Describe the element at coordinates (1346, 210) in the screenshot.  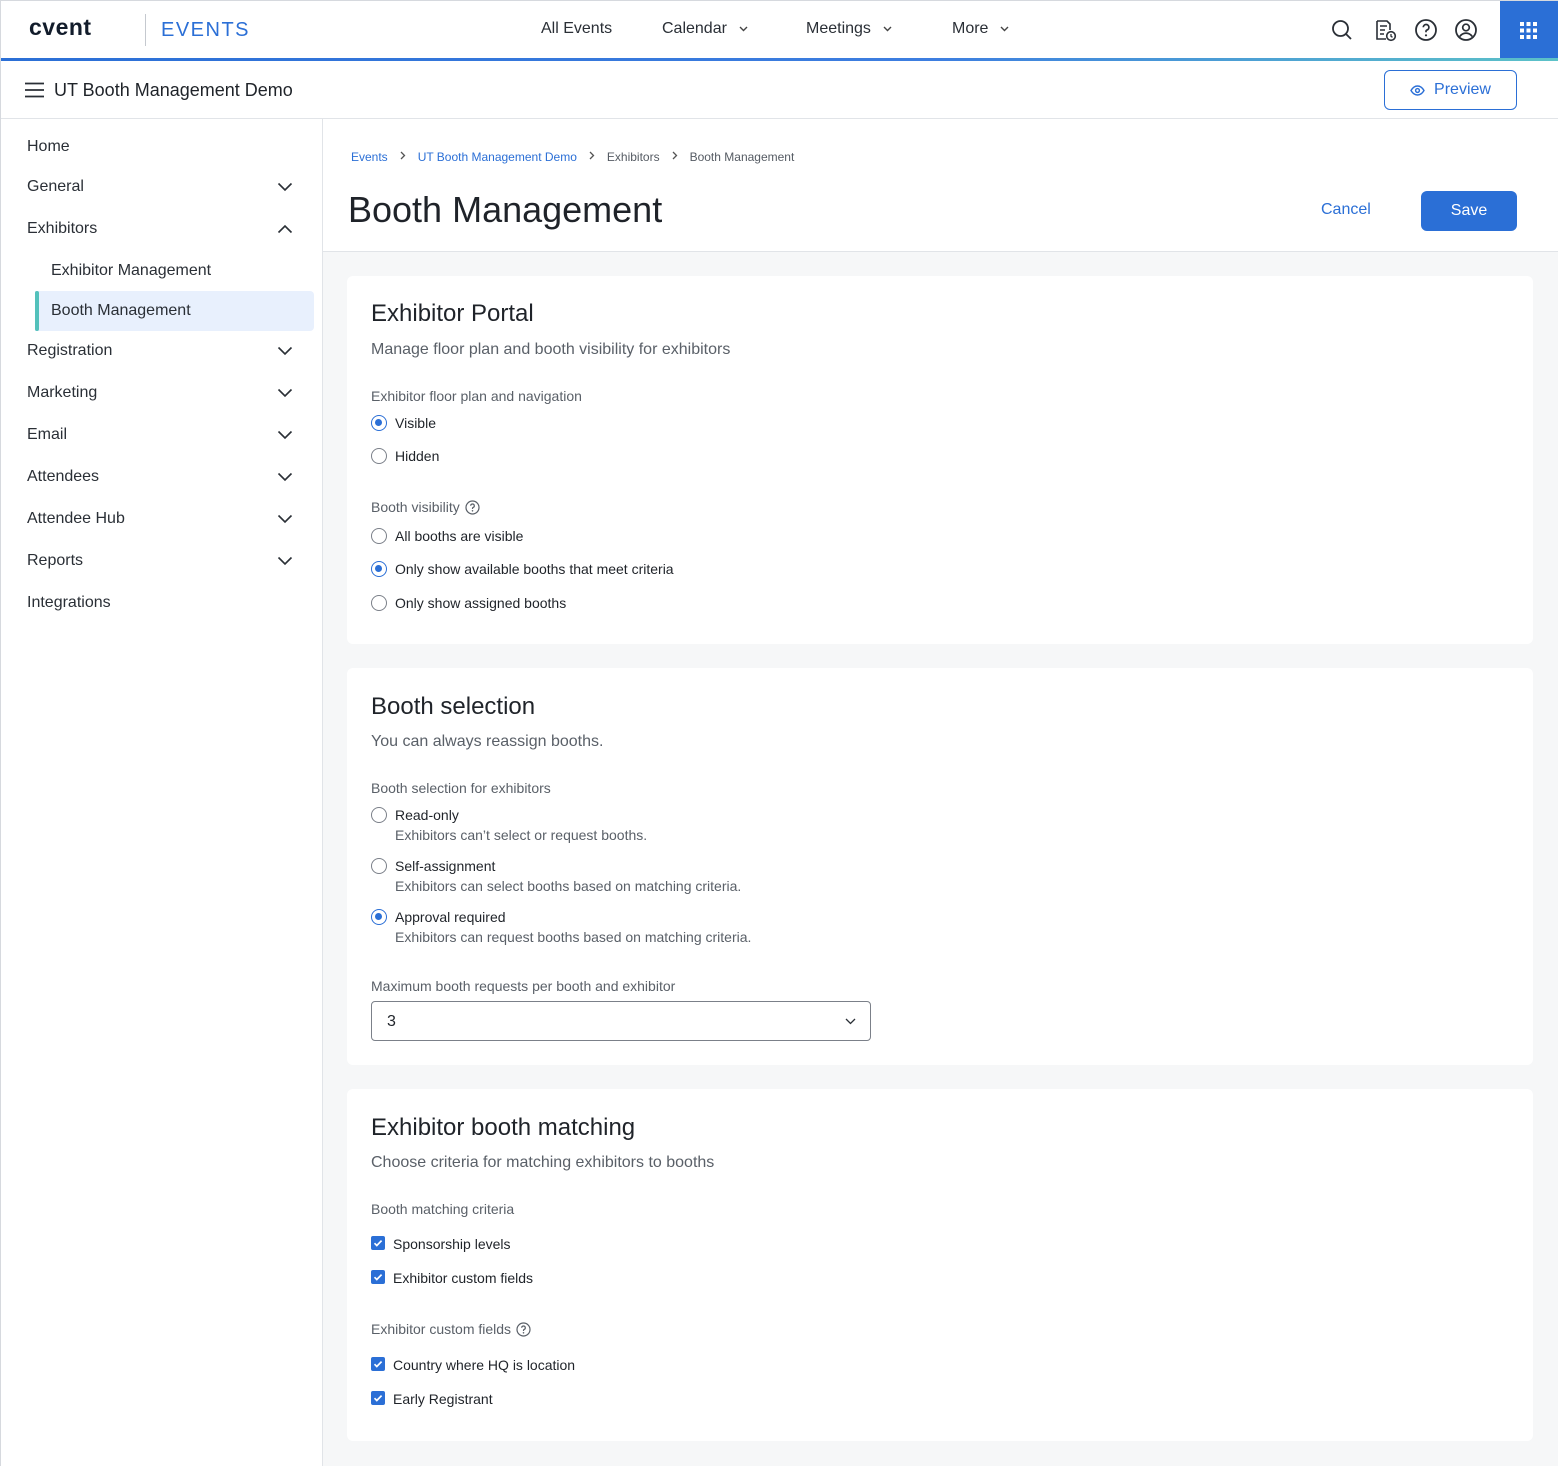
I see `cancel-button: Cancel` at that location.